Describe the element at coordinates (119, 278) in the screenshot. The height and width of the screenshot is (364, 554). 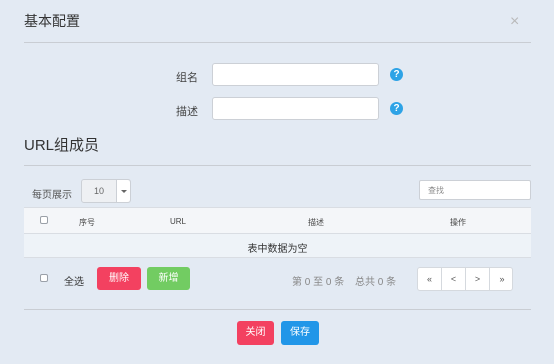
I see `delete-button: 删除` at that location.